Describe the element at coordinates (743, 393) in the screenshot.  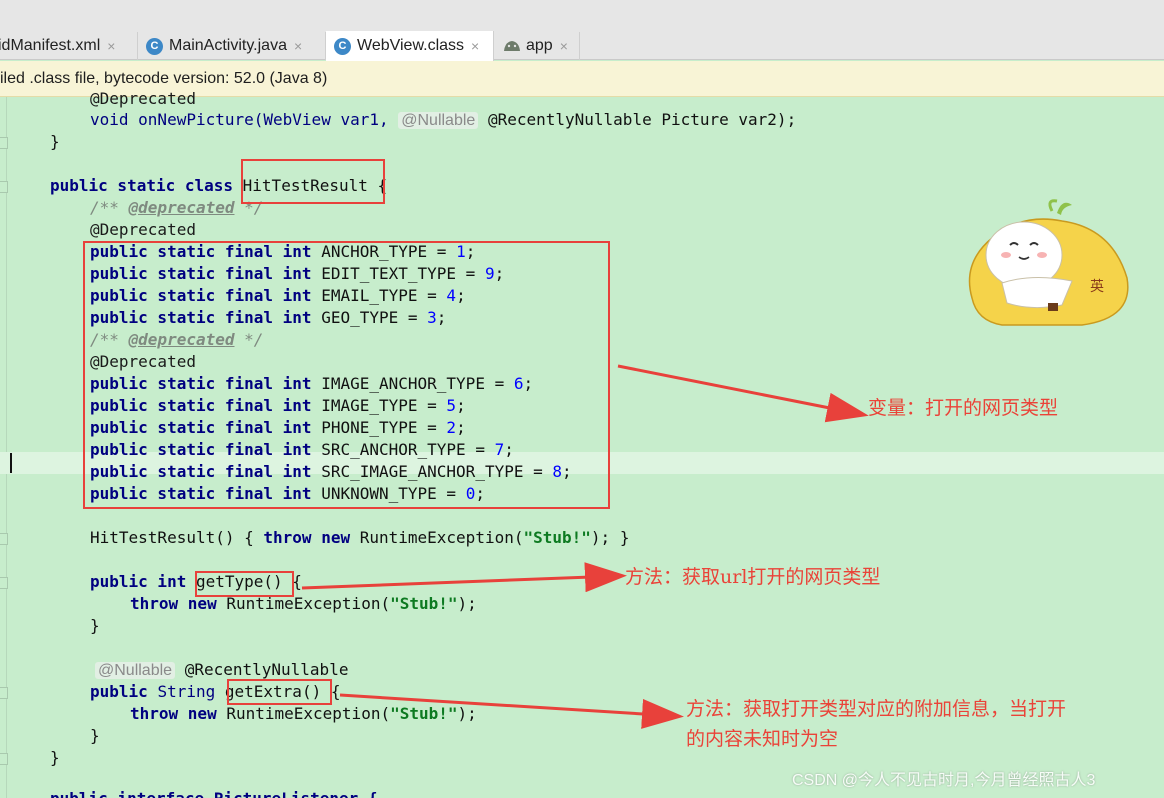
I see `arrow-to-fields` at that location.